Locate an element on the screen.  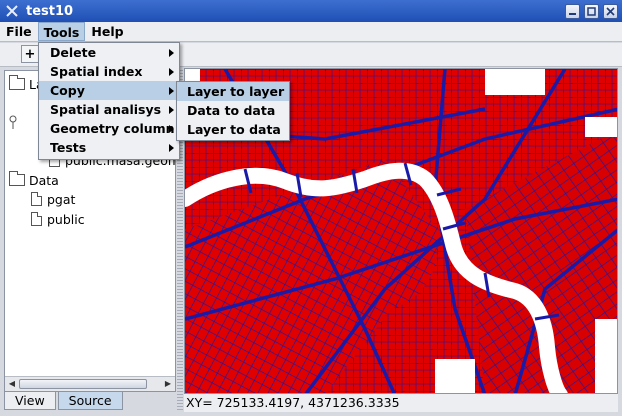
menu-item-spatial-analysis: Spatial analisys is located at coordinates (109, 109).